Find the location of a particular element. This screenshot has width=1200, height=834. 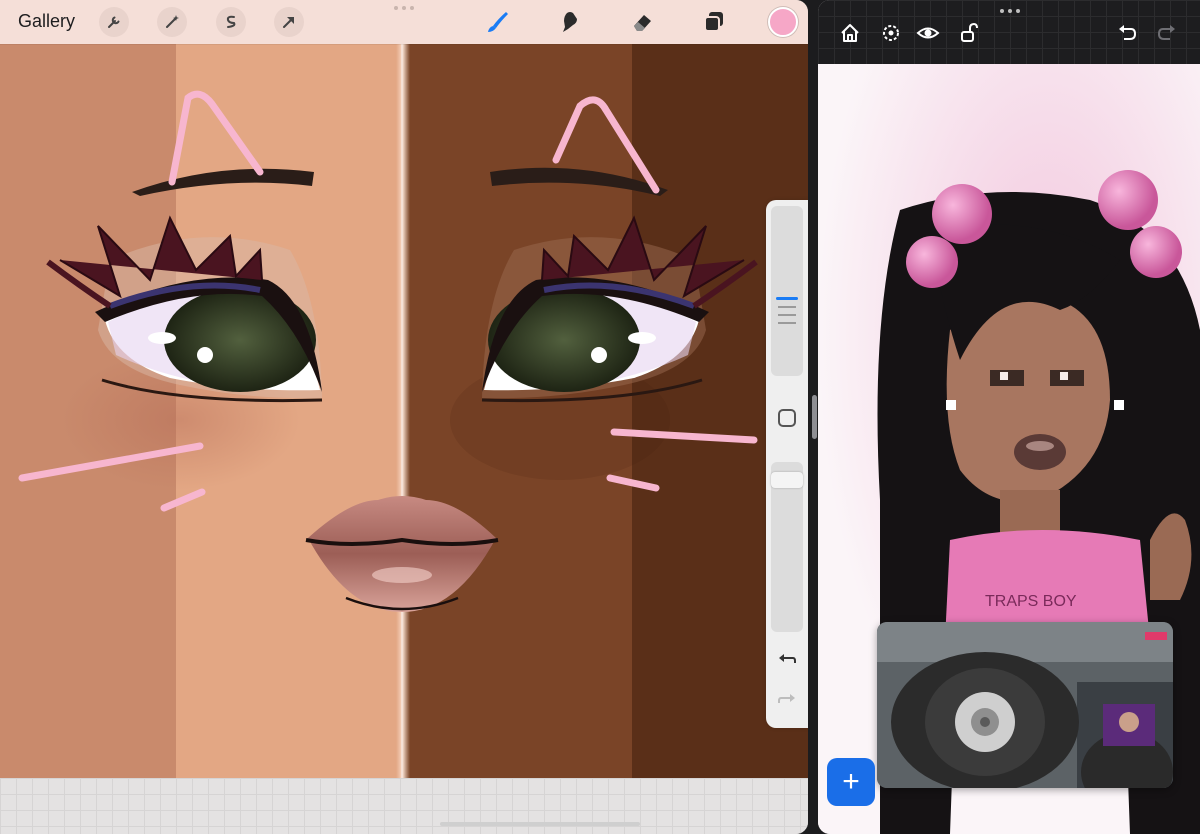

opacity-slider is located at coordinates (787, 547).